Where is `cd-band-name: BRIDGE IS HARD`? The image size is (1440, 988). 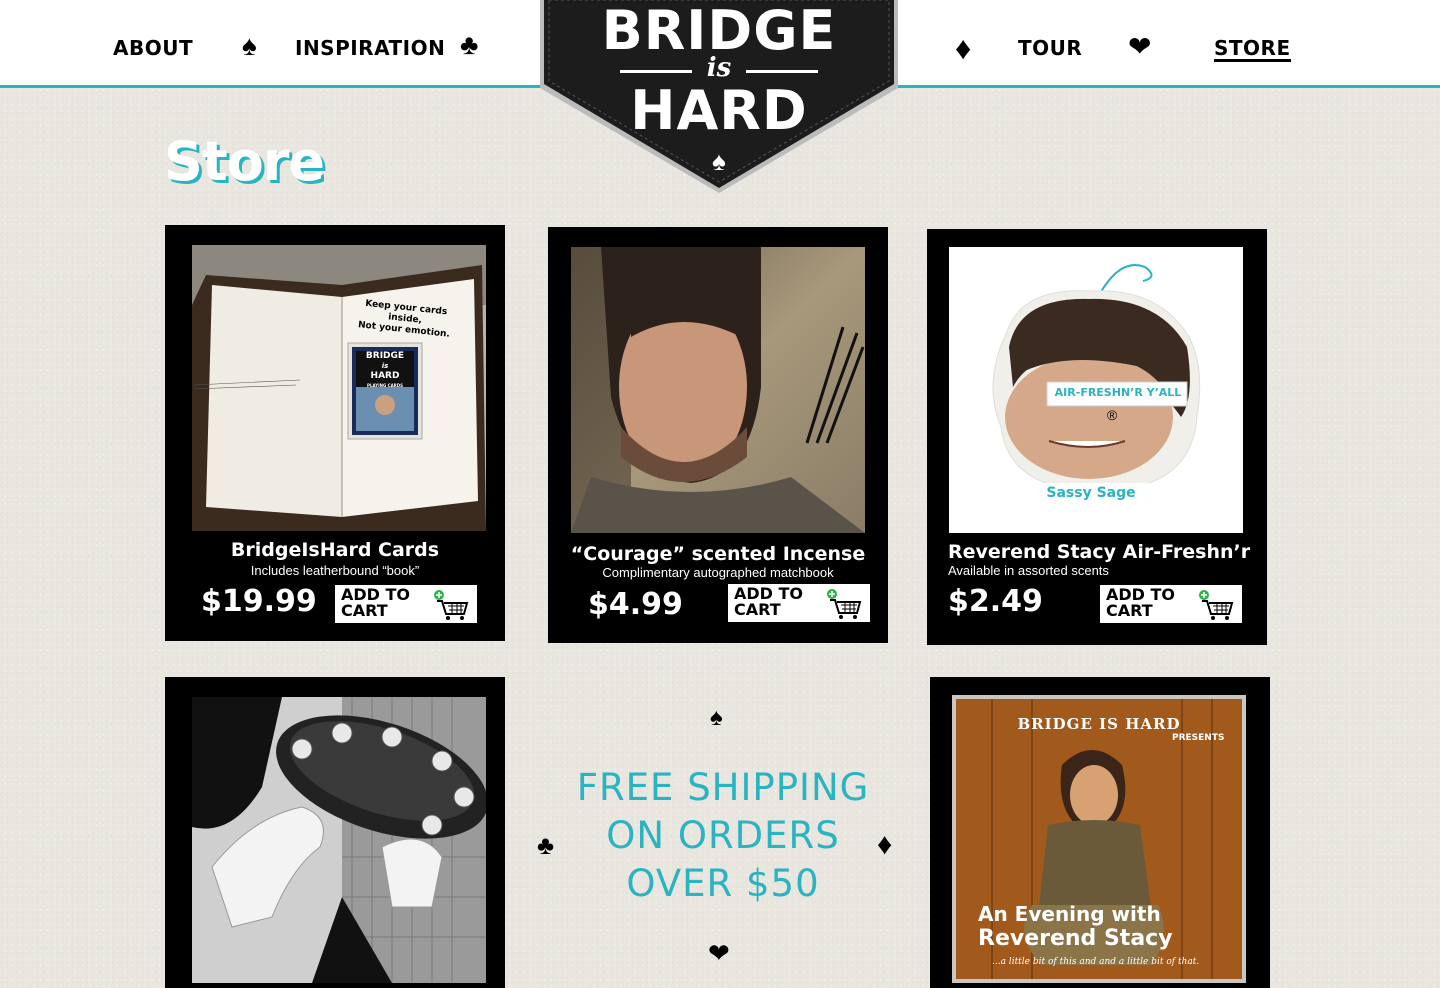
cd-band-name: BRIDGE IS HARD is located at coordinates (1099, 724).